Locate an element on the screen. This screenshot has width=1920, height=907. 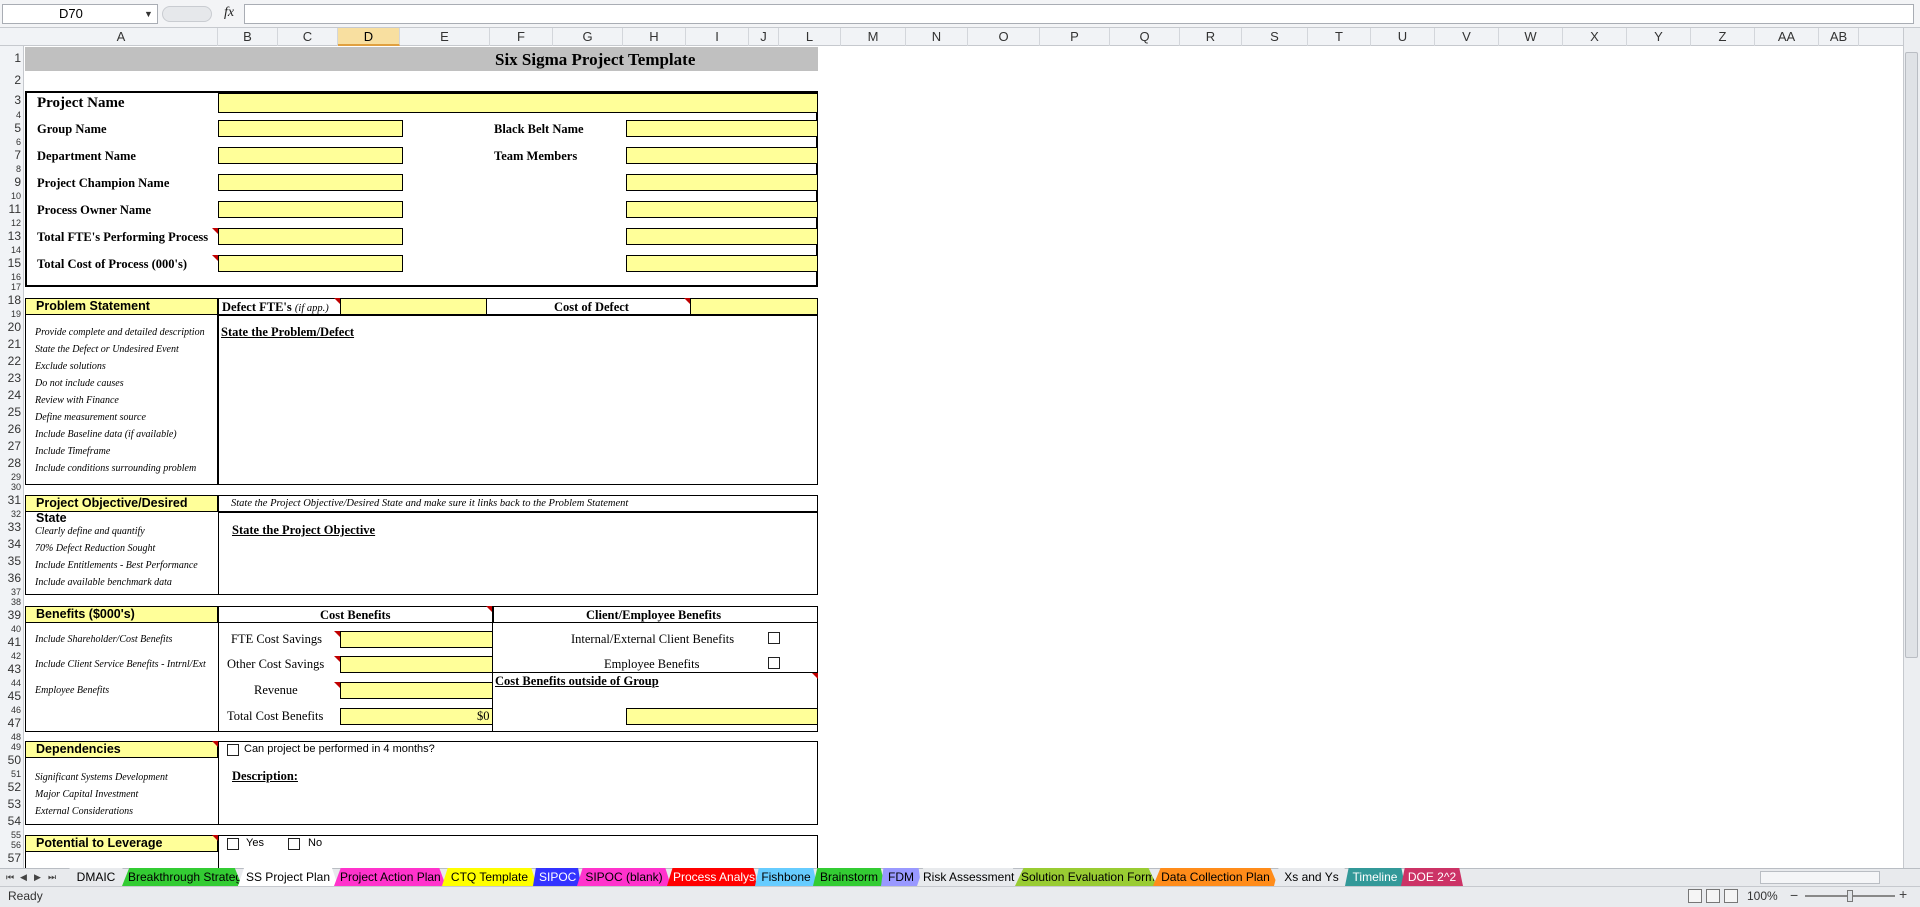
row-header-53: 53 is located at coordinates (11, 804).